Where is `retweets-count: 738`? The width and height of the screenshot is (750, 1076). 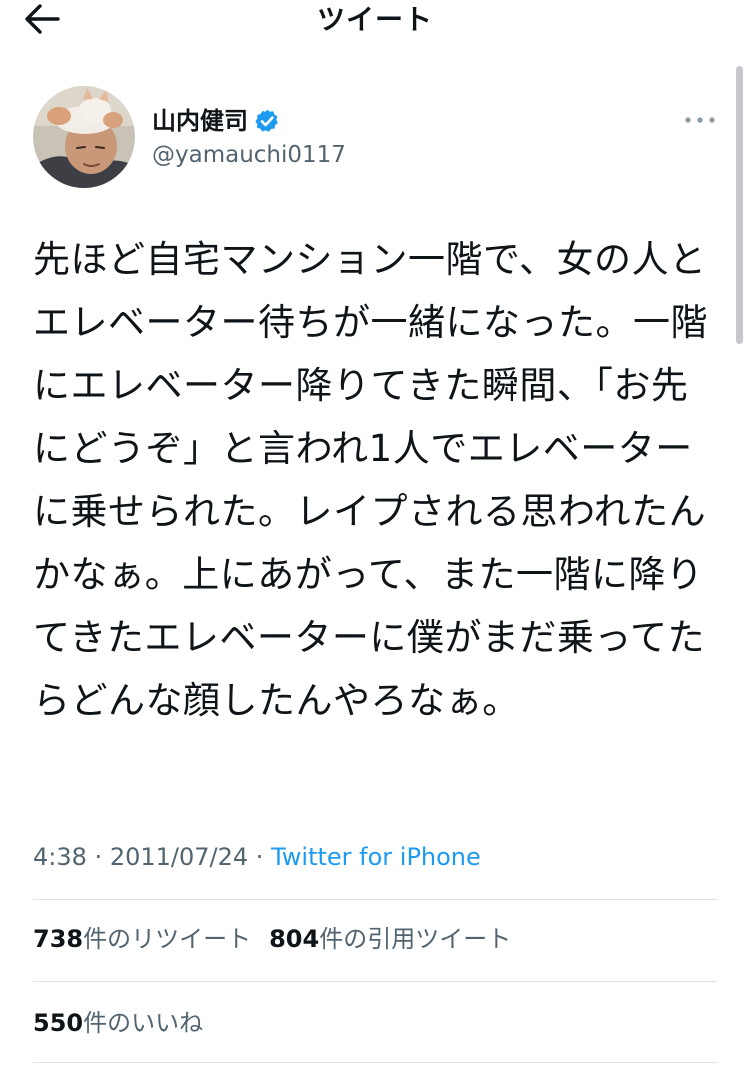 retweets-count: 738 is located at coordinates (58, 939).